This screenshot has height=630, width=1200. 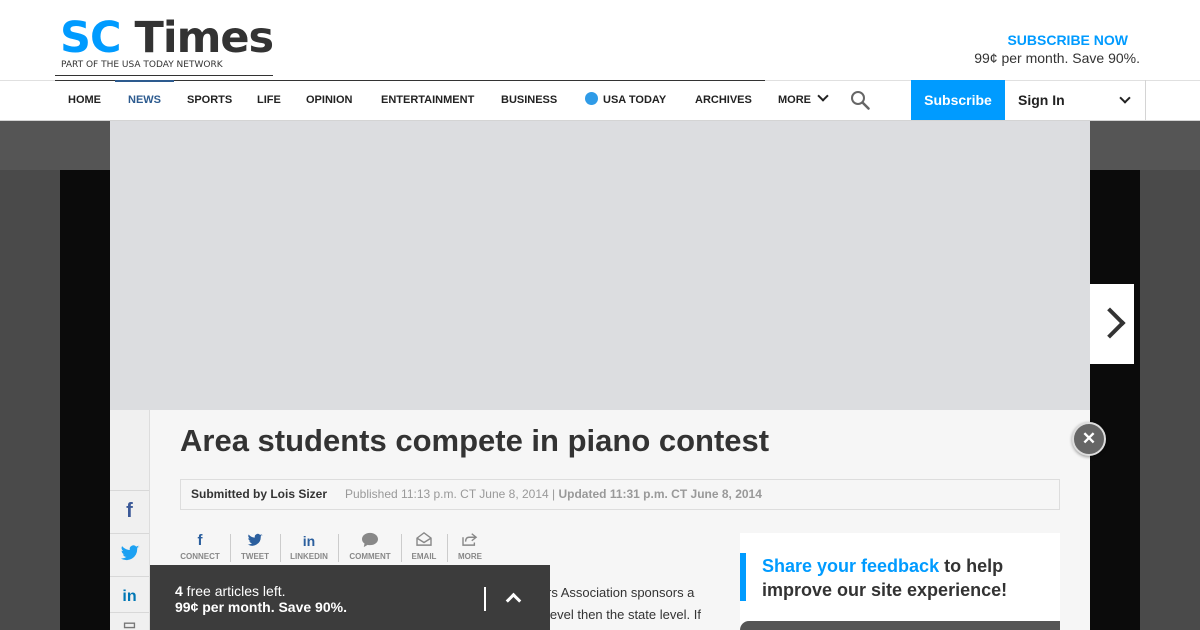 I want to click on chevron-up-icon, so click(x=513, y=600).